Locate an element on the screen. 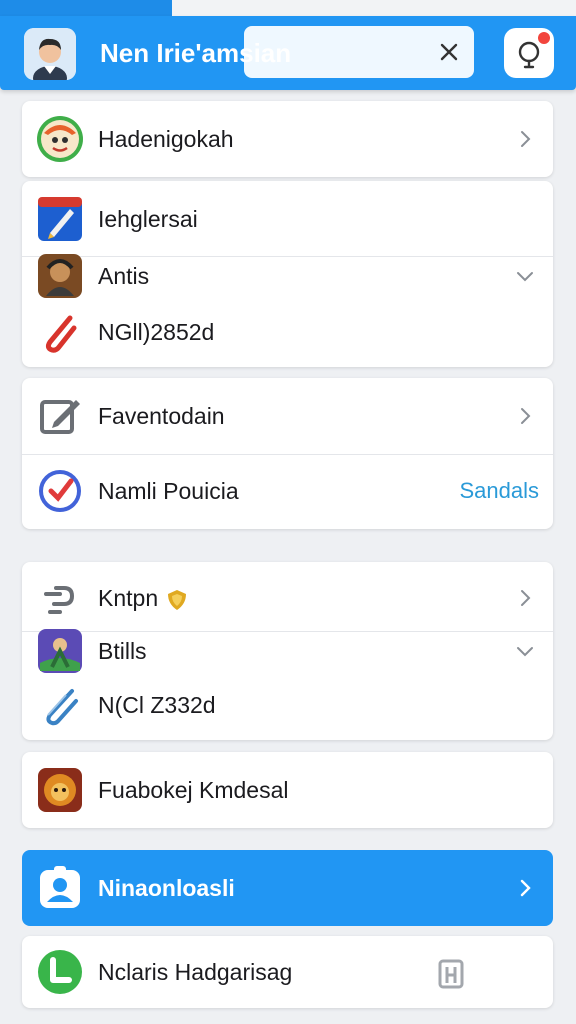  user-avatar-icon is located at coordinates (50, 54).